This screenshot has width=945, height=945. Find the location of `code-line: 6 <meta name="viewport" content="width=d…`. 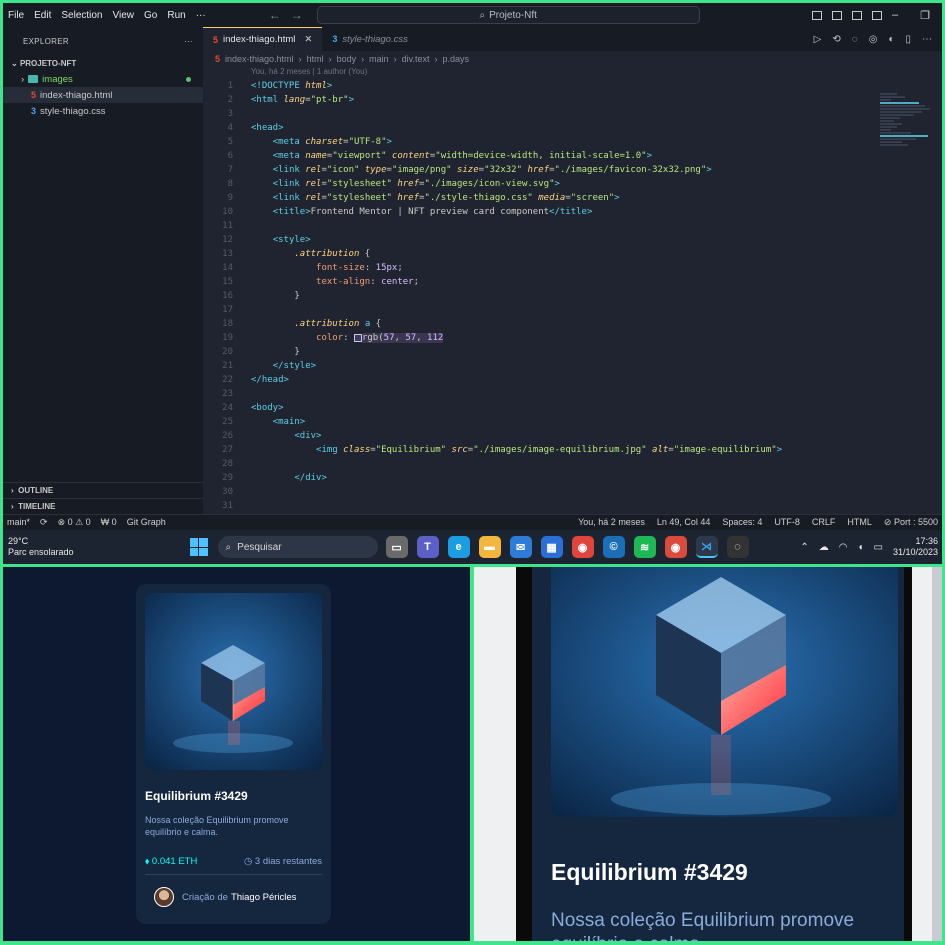

code-line: 6 <meta name="viewport" content="width=d… is located at coordinates (572, 156).